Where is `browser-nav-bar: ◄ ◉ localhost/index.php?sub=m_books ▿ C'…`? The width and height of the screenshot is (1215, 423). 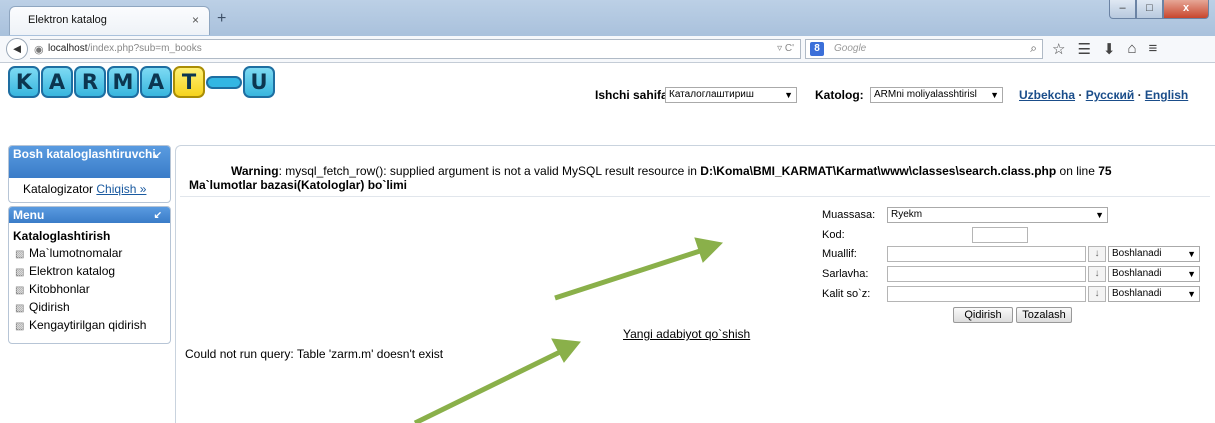 browser-nav-bar: ◄ ◉ localhost/index.php?sub=m_books ▿ C'… is located at coordinates (607, 49).